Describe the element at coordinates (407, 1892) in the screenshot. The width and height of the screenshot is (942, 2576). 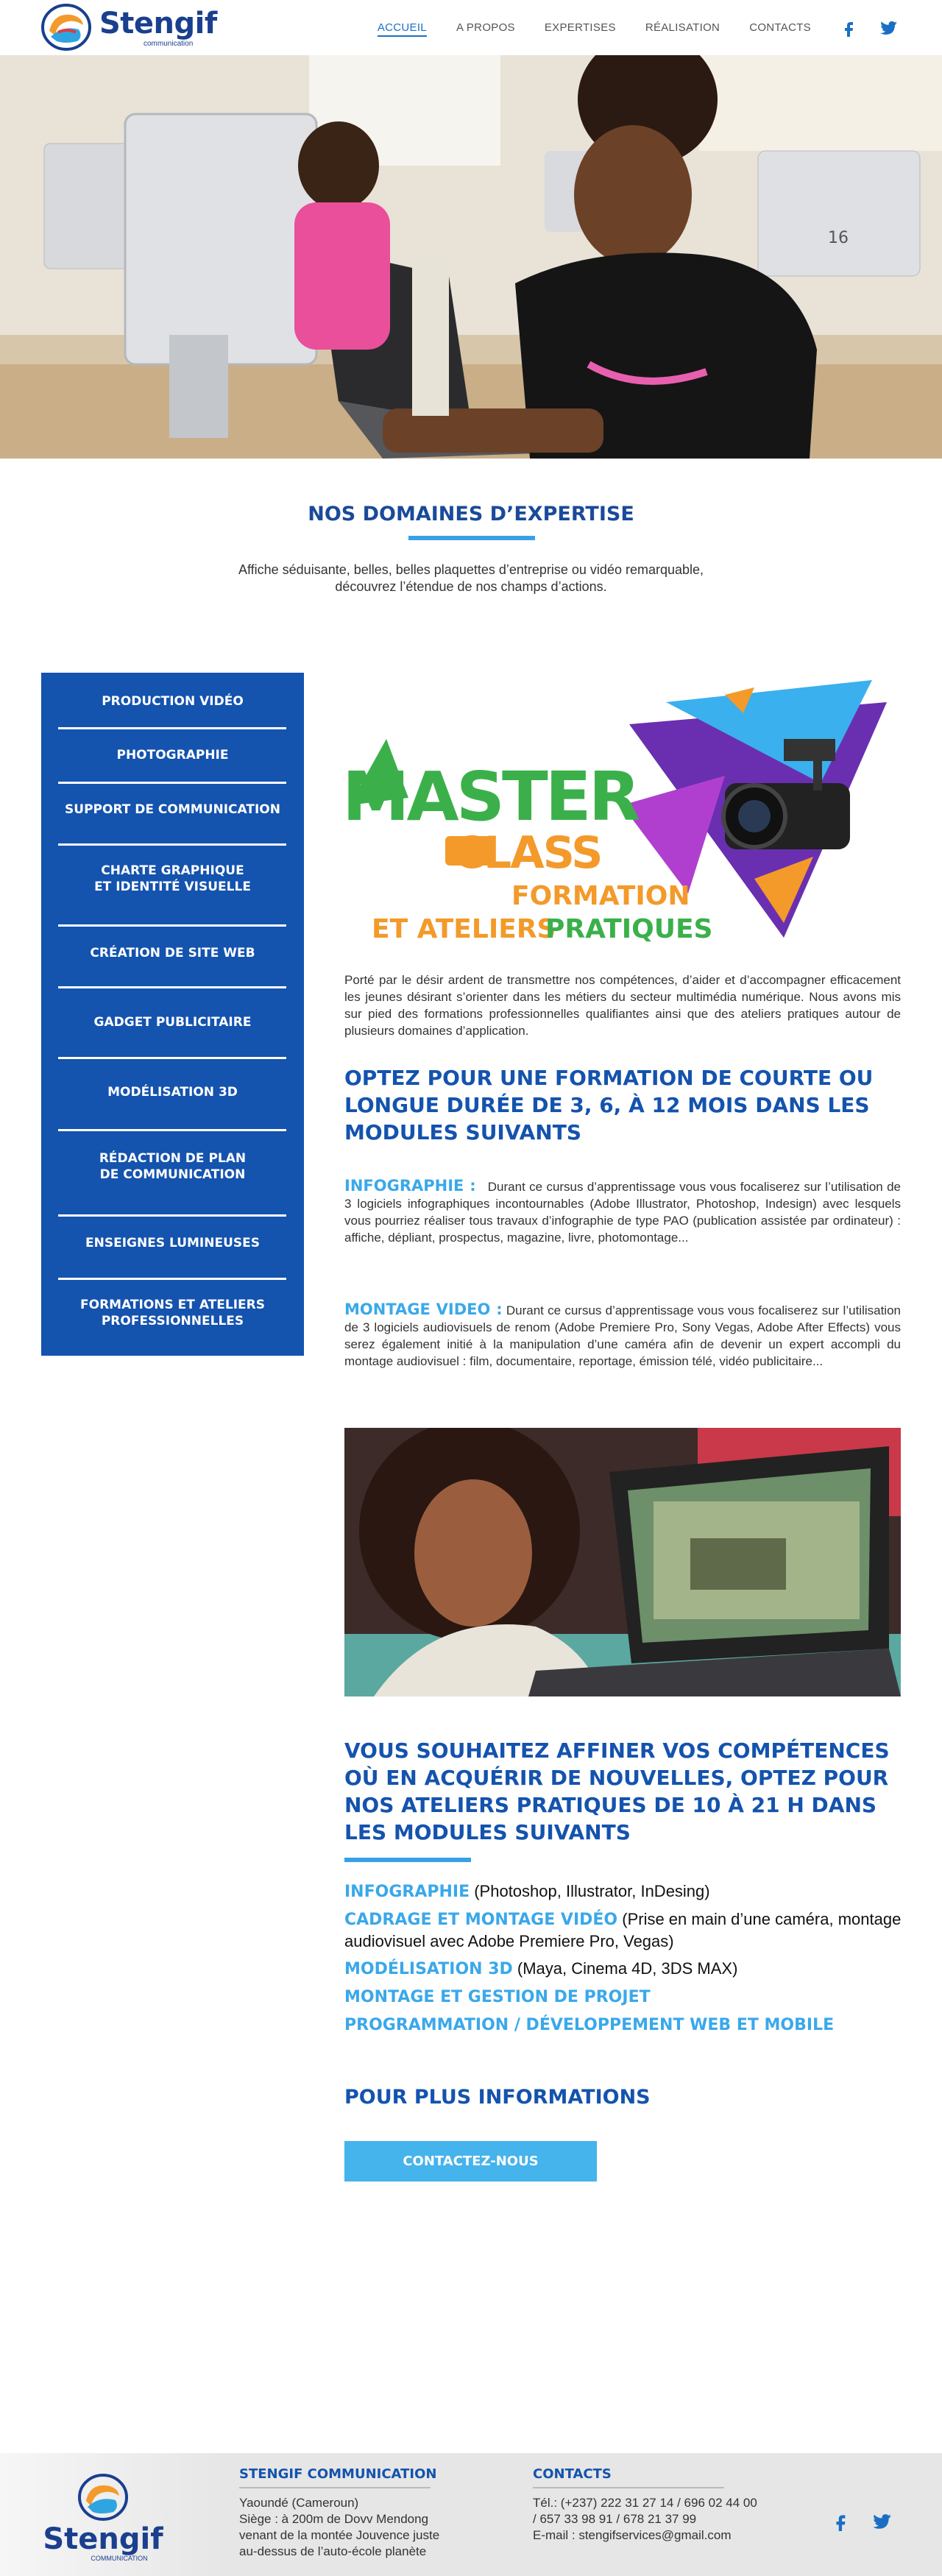
I see `module-keyword: INFOGRAPHIE` at that location.